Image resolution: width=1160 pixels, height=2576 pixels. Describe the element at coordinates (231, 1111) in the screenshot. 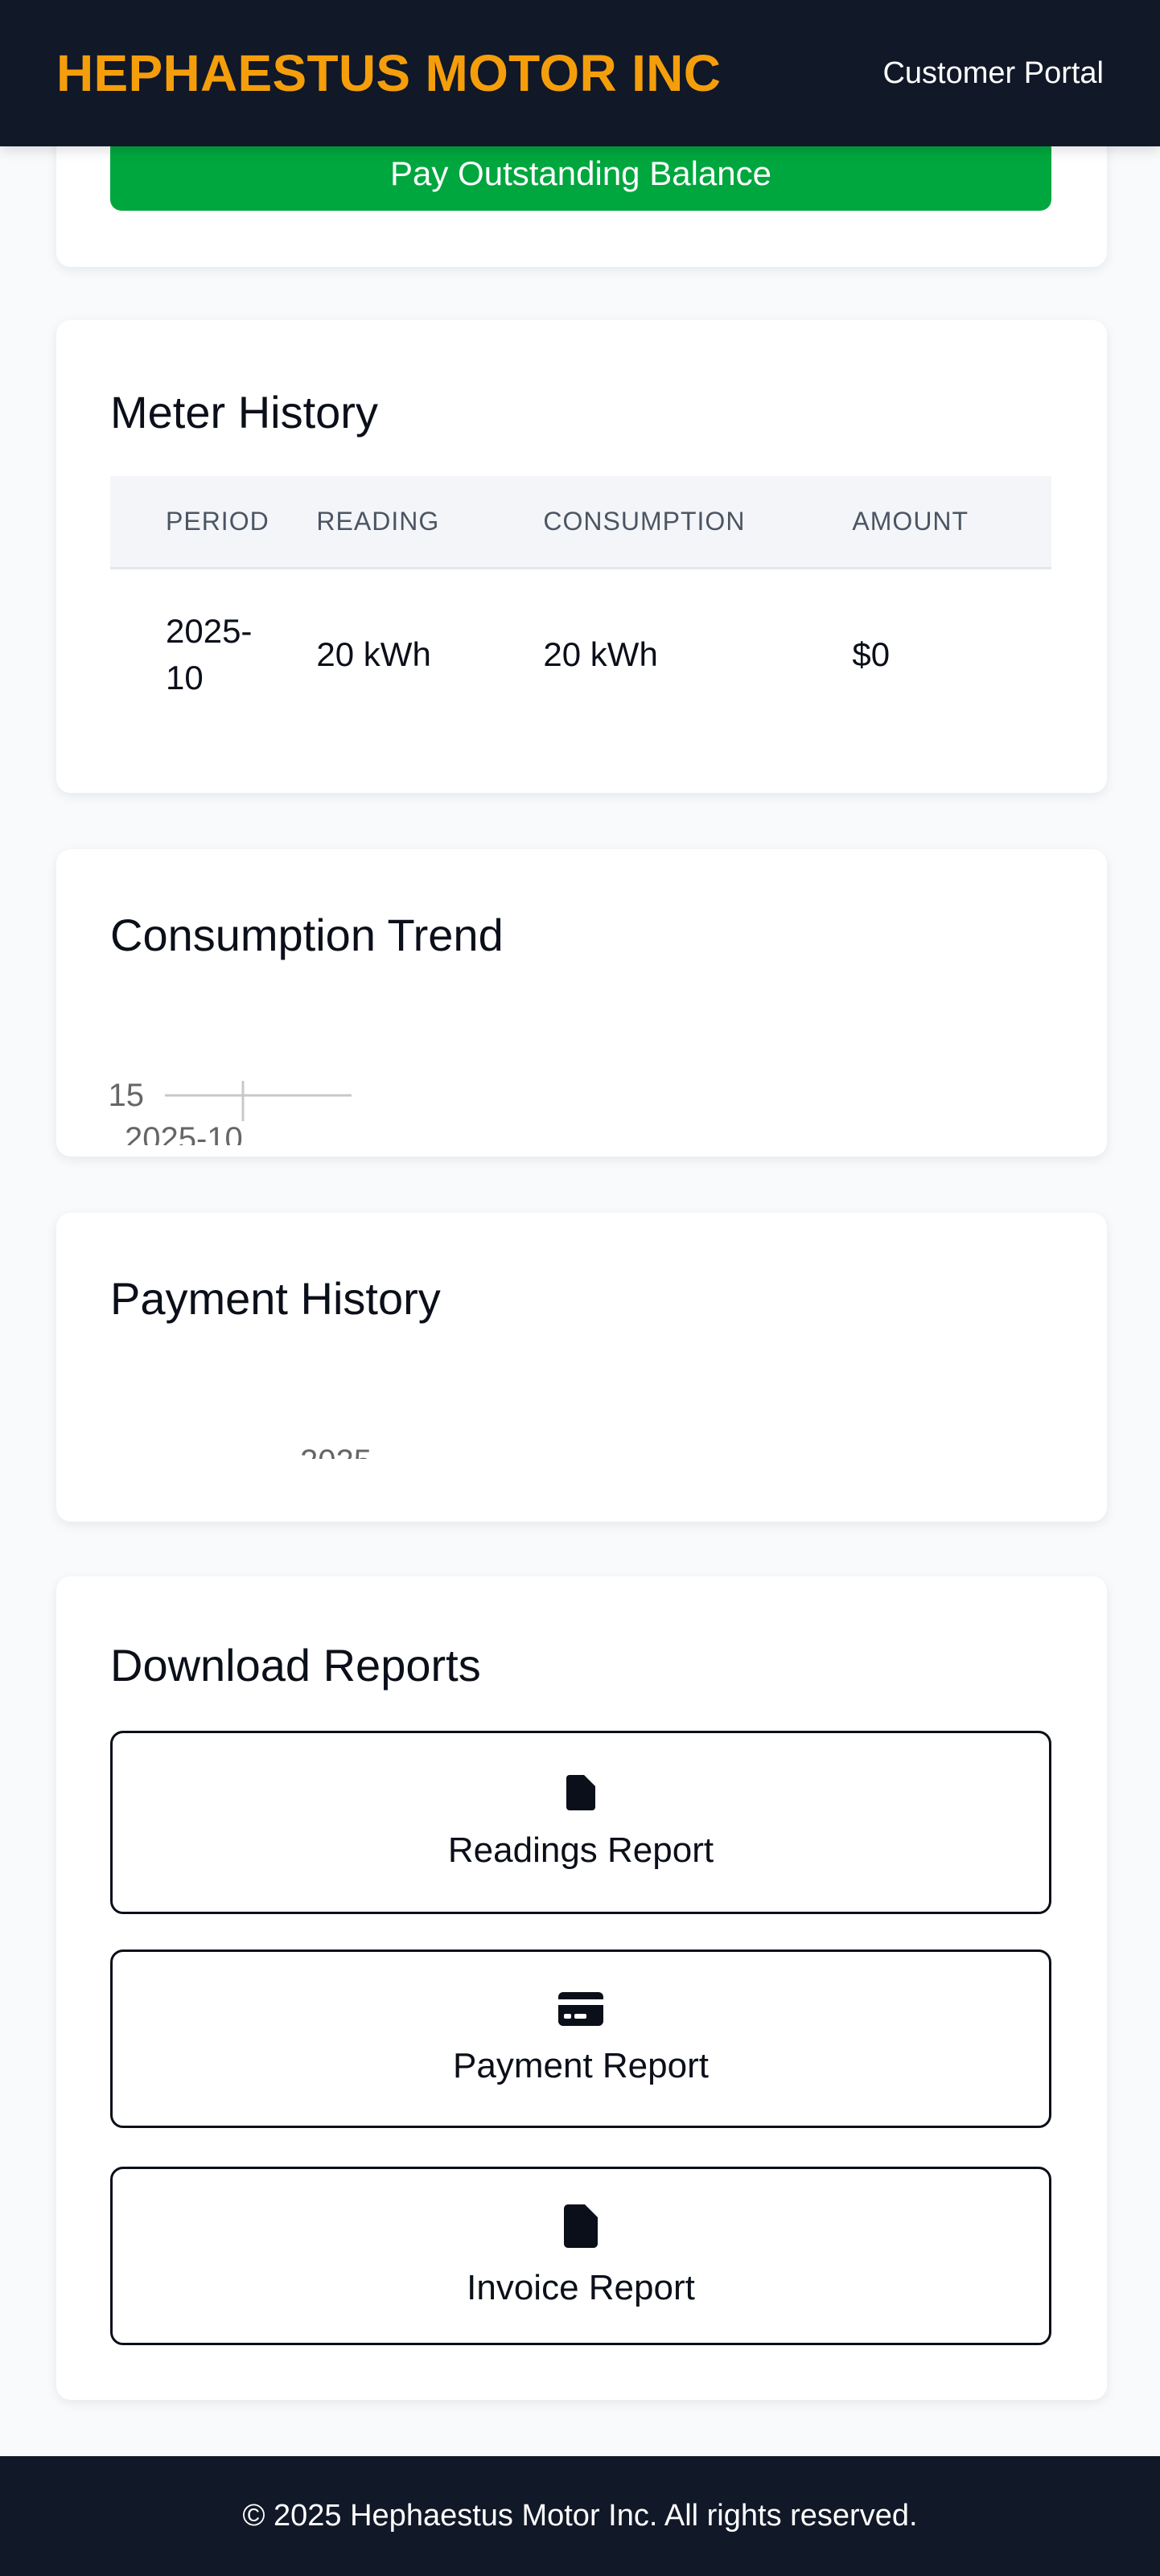

I see `consumption-trend-svg: 15 2025-10` at that location.